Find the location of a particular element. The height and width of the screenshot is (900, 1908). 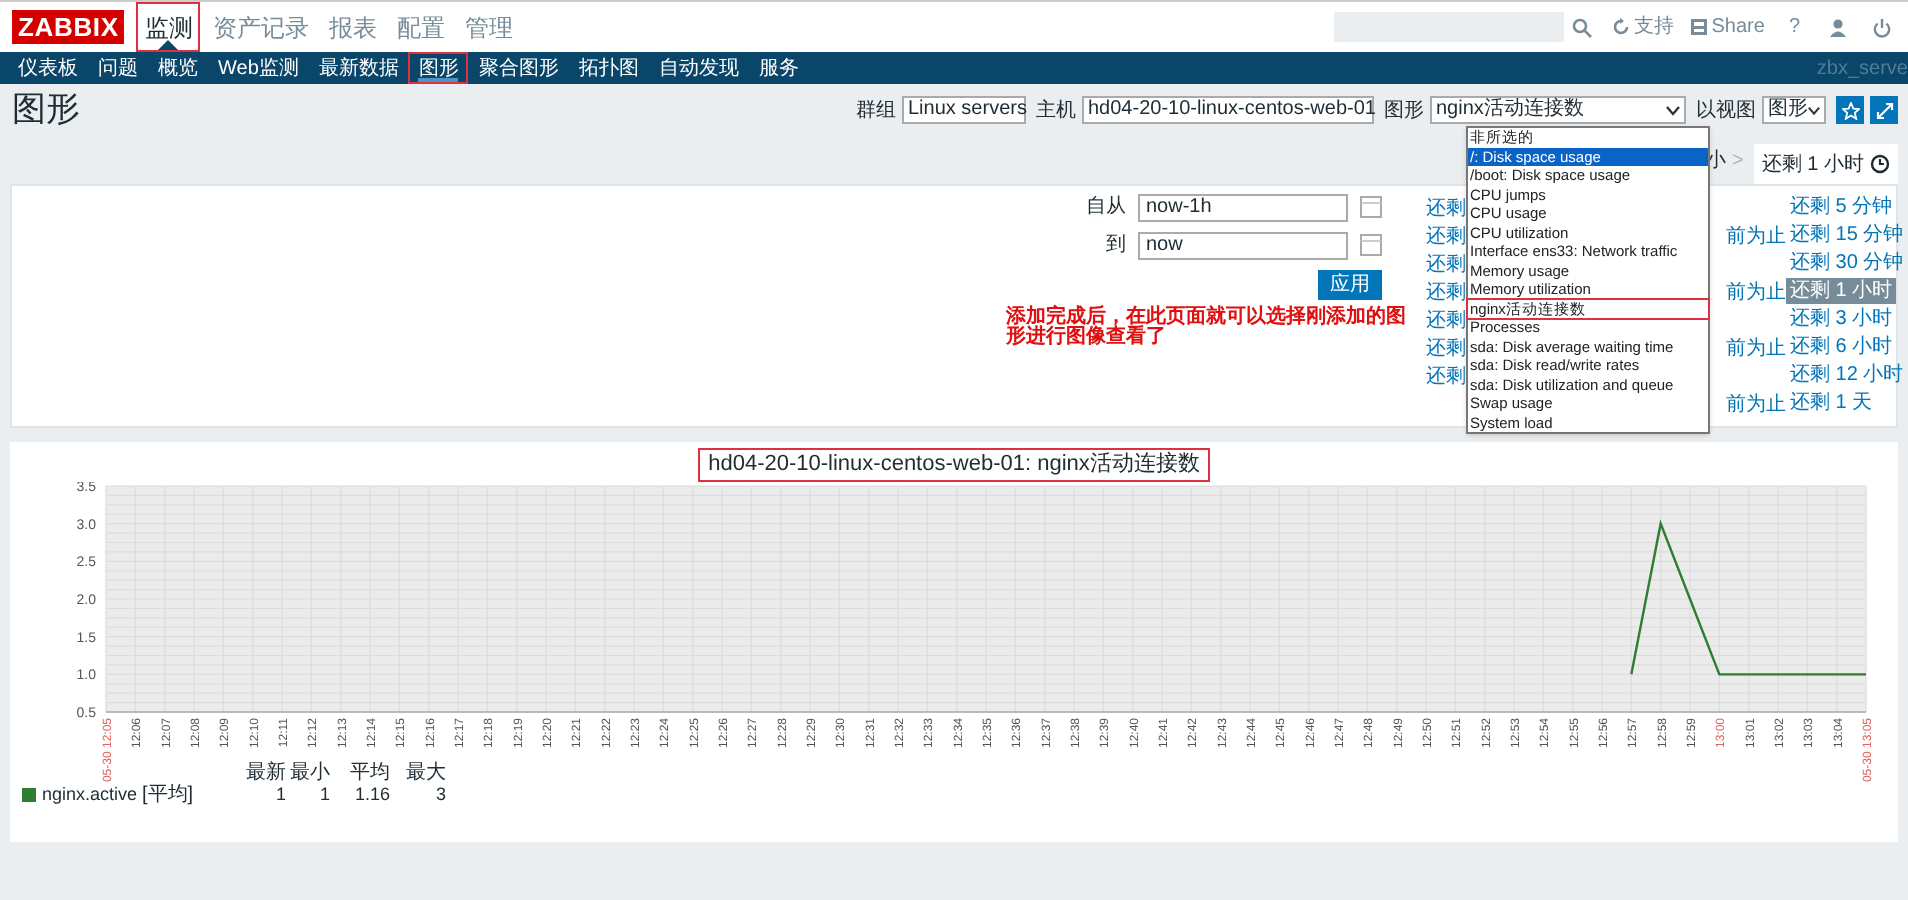

filter-select: 图形 is located at coordinates (1794, 110).